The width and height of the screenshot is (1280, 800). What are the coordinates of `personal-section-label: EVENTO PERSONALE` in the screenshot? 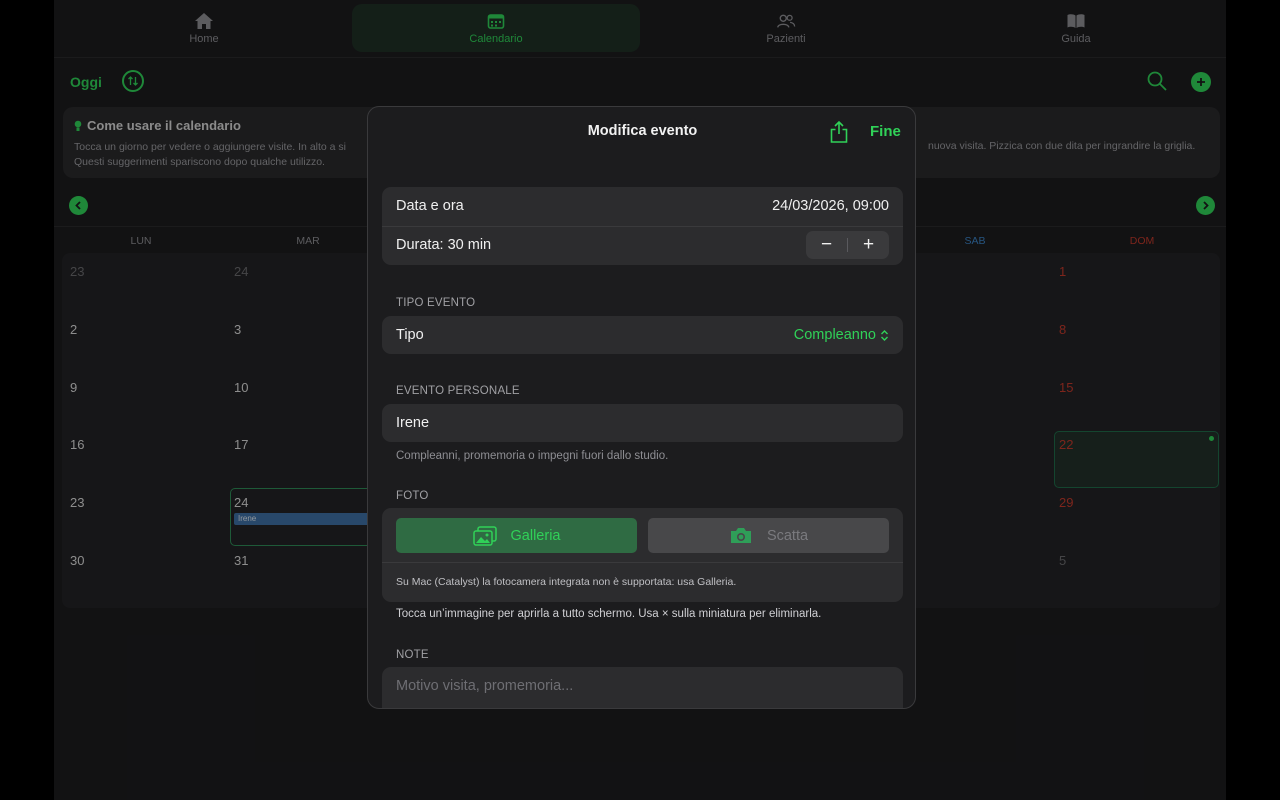 It's located at (458, 391).